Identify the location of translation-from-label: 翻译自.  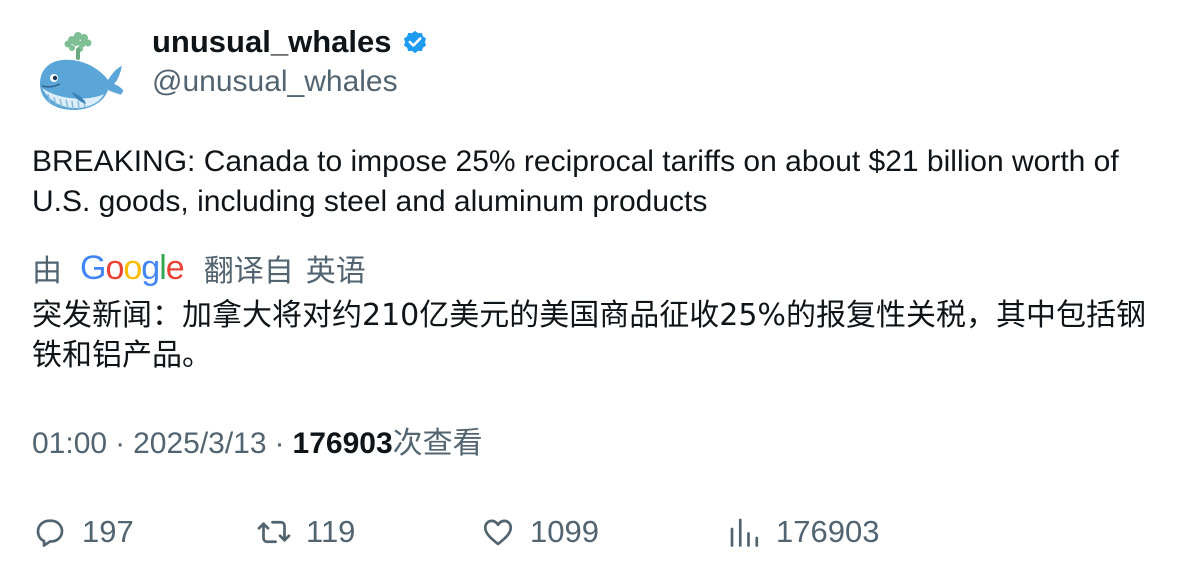
(248, 271).